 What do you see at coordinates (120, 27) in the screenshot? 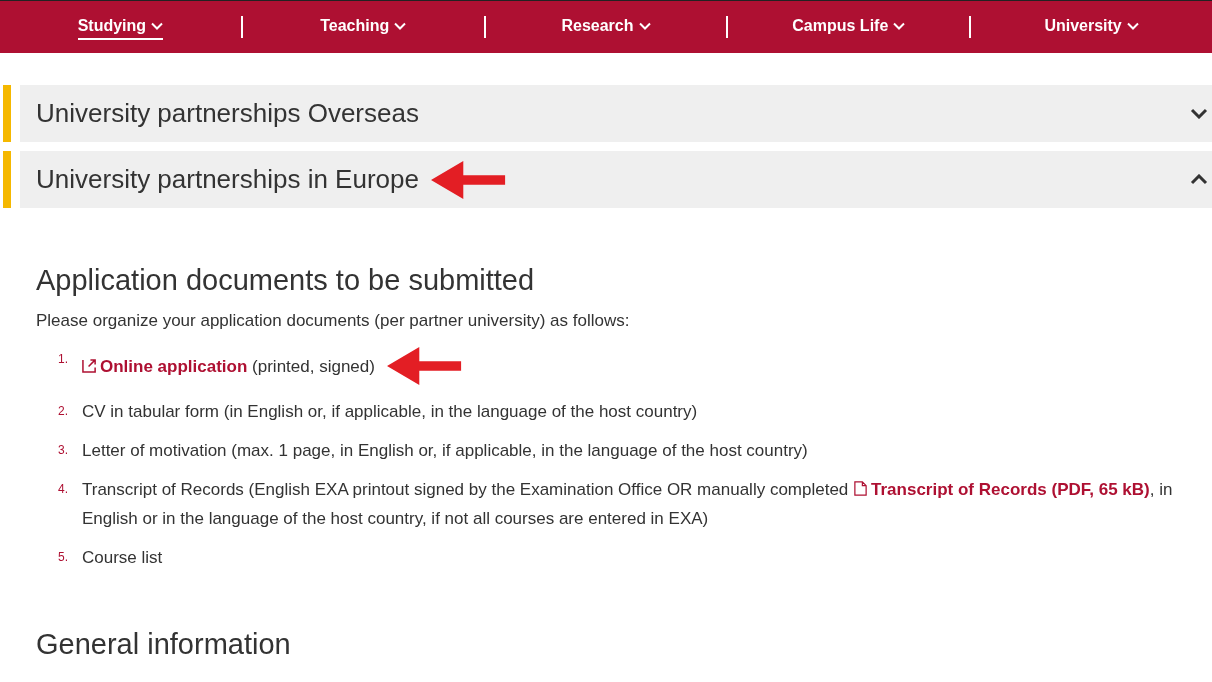
I see `nav-link: Studying` at bounding box center [120, 27].